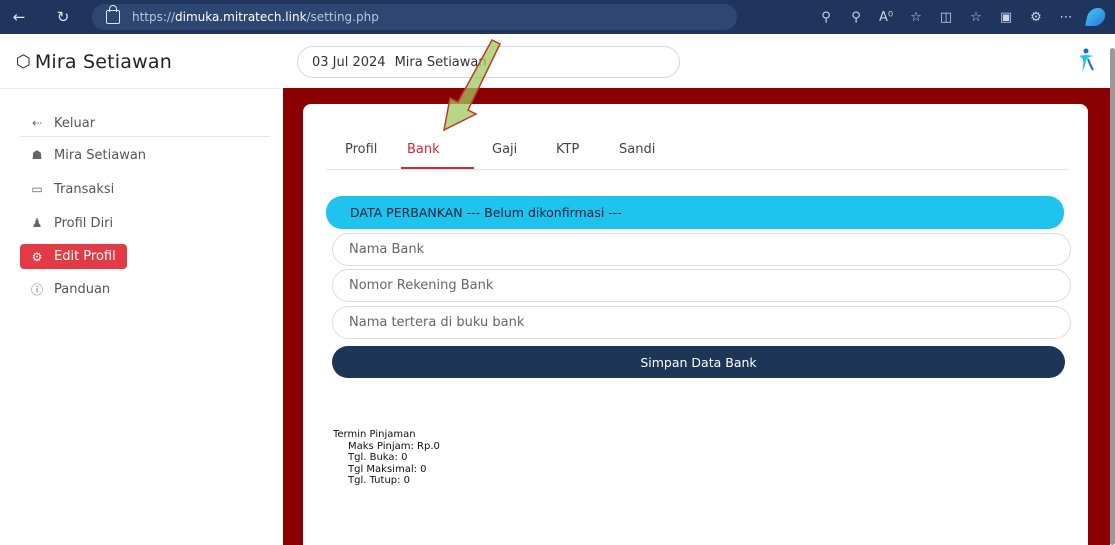  Describe the element at coordinates (437, 168) in the screenshot. I see `active-tab-indicator` at that location.